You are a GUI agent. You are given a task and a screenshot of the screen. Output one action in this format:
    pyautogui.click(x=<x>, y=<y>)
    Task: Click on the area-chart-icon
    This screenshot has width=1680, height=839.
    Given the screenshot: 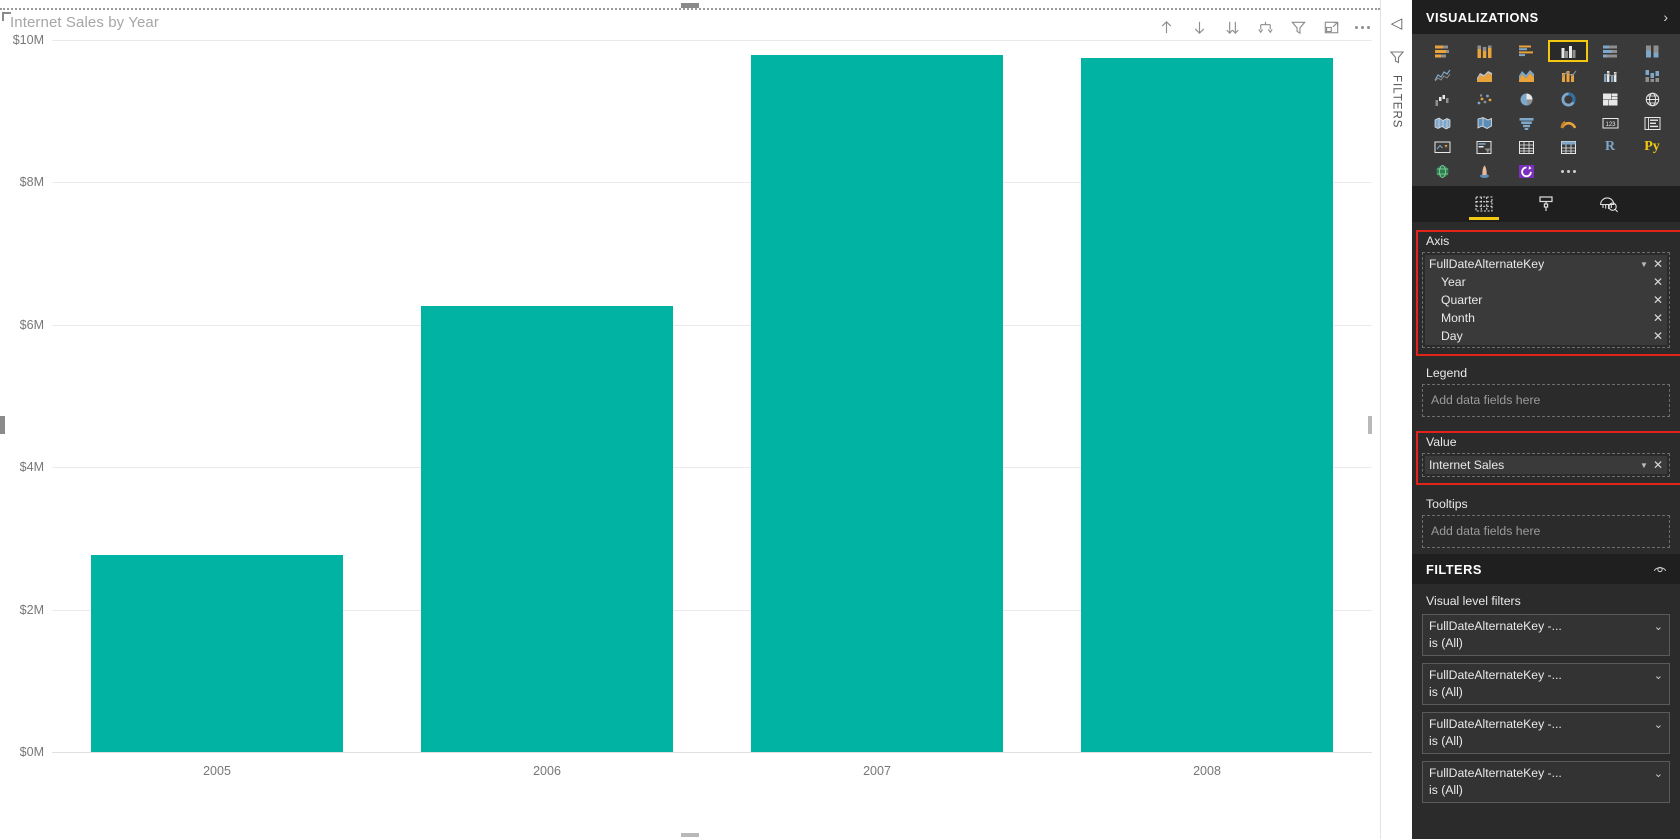 What is the action you would take?
    pyautogui.click(x=1484, y=75)
    